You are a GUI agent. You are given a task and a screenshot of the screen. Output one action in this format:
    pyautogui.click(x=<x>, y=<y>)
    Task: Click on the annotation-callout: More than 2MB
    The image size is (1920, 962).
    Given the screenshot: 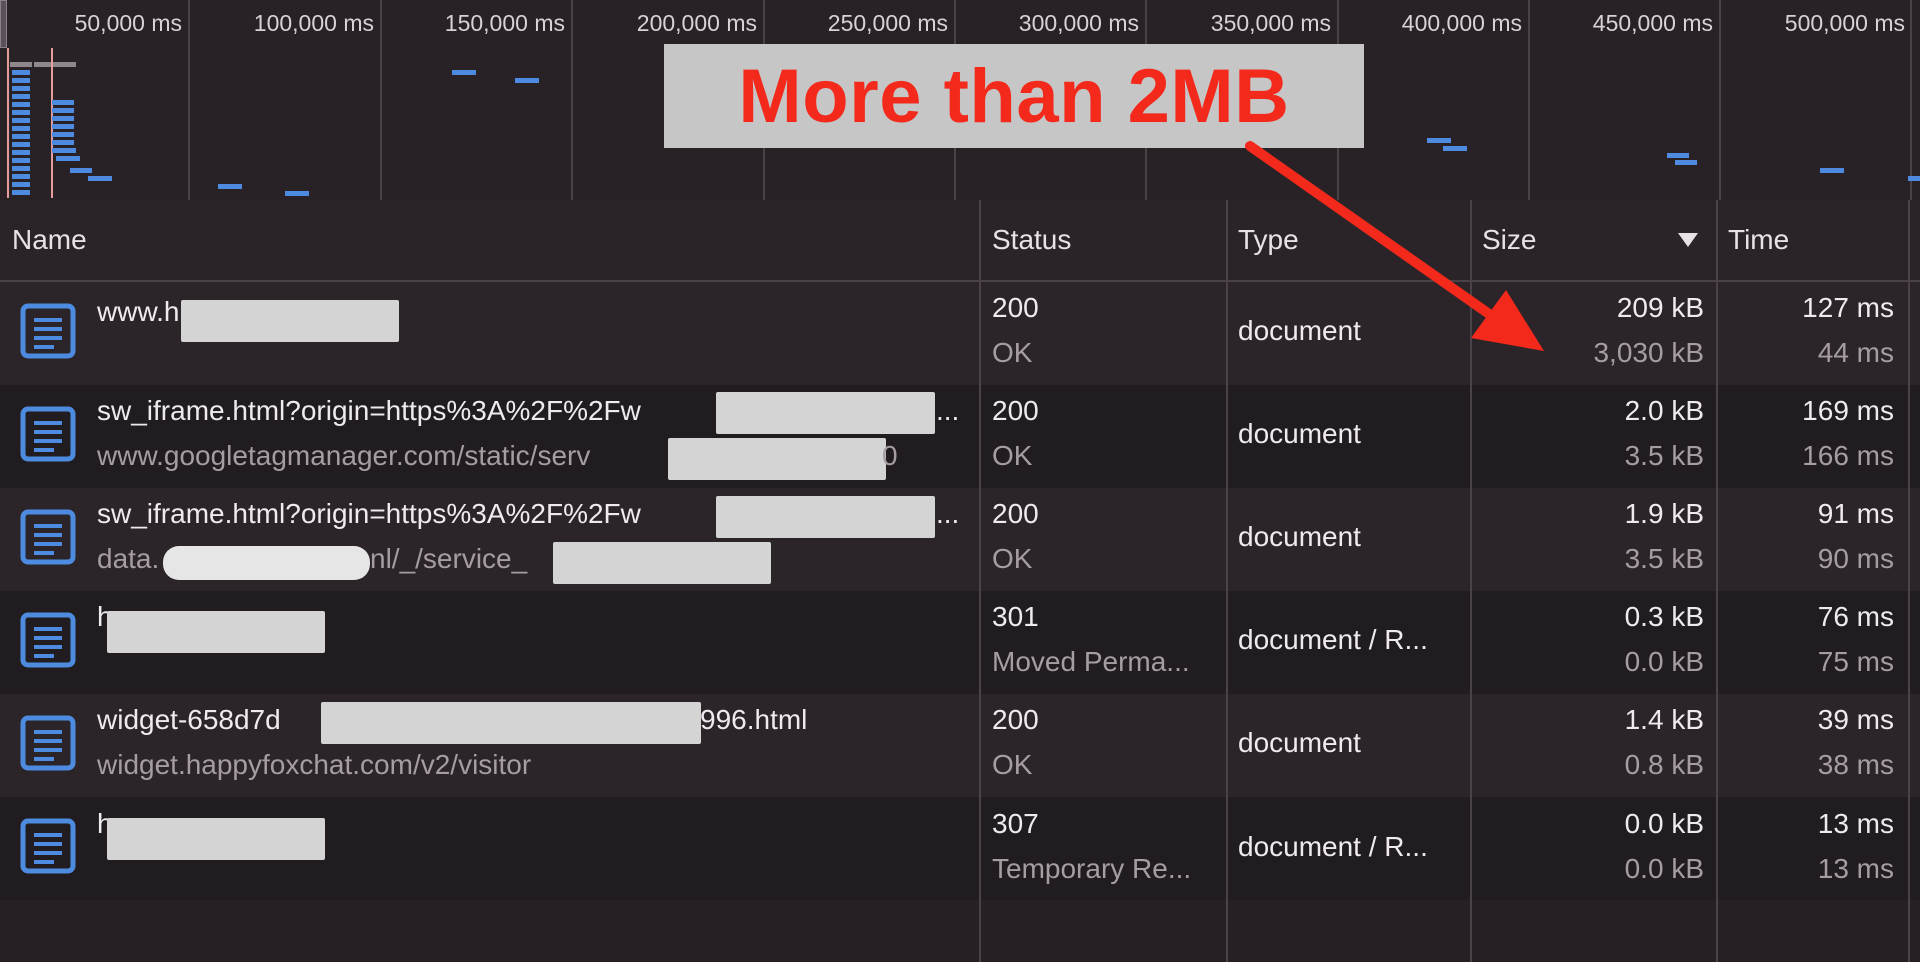 What is the action you would take?
    pyautogui.click(x=1014, y=96)
    